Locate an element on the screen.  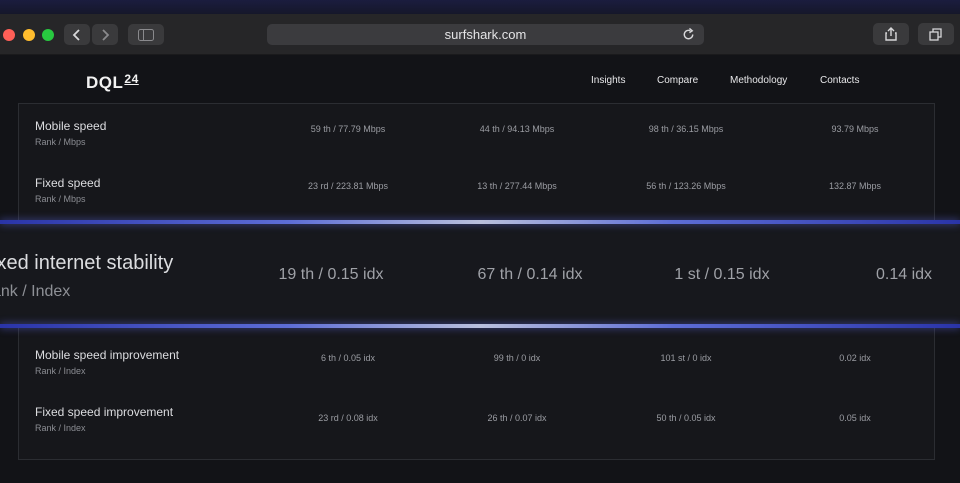
nav-insights: Insights is located at coordinates (608, 80).